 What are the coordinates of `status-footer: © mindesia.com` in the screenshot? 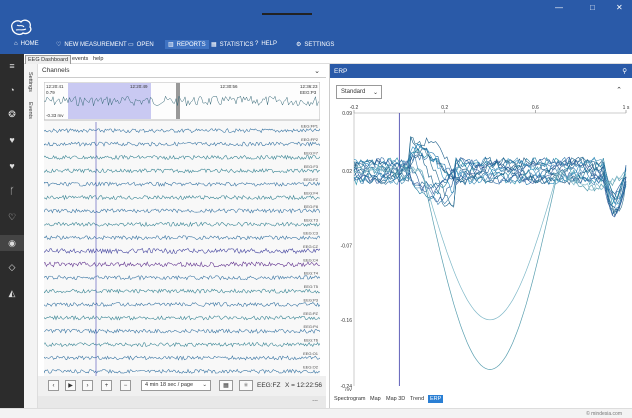 It's located at (316, 413).